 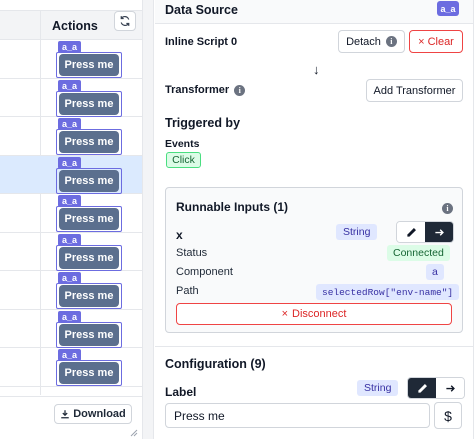 I want to click on download-button: Download, so click(x=93, y=414).